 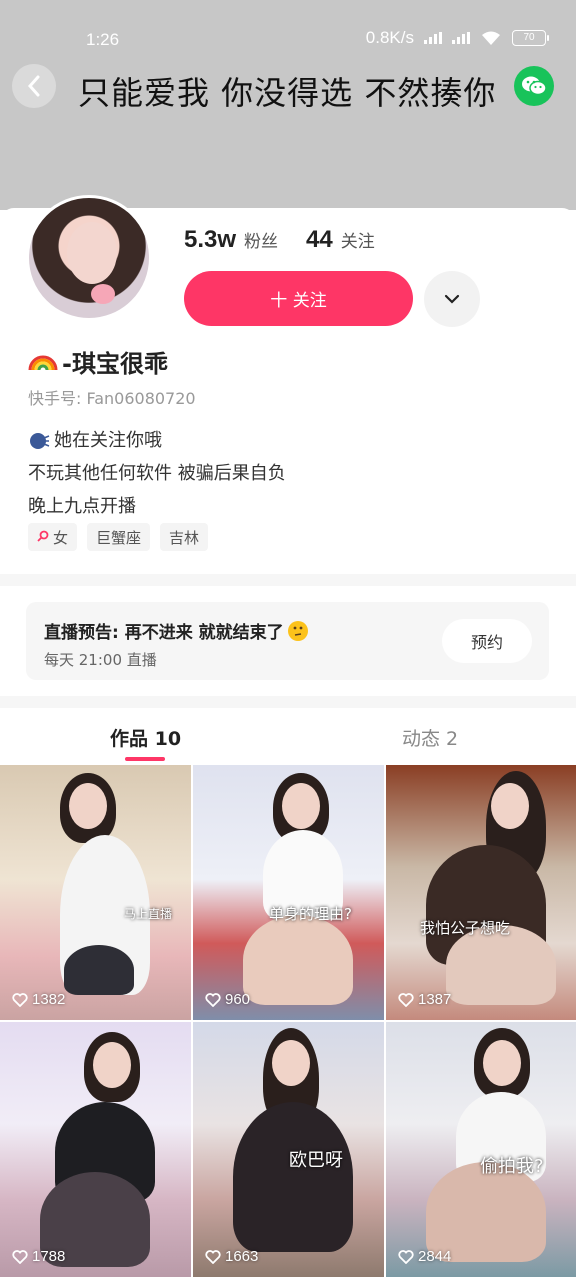 I want to click on tag-zodiac: 巨蟹座, so click(x=119, y=537).